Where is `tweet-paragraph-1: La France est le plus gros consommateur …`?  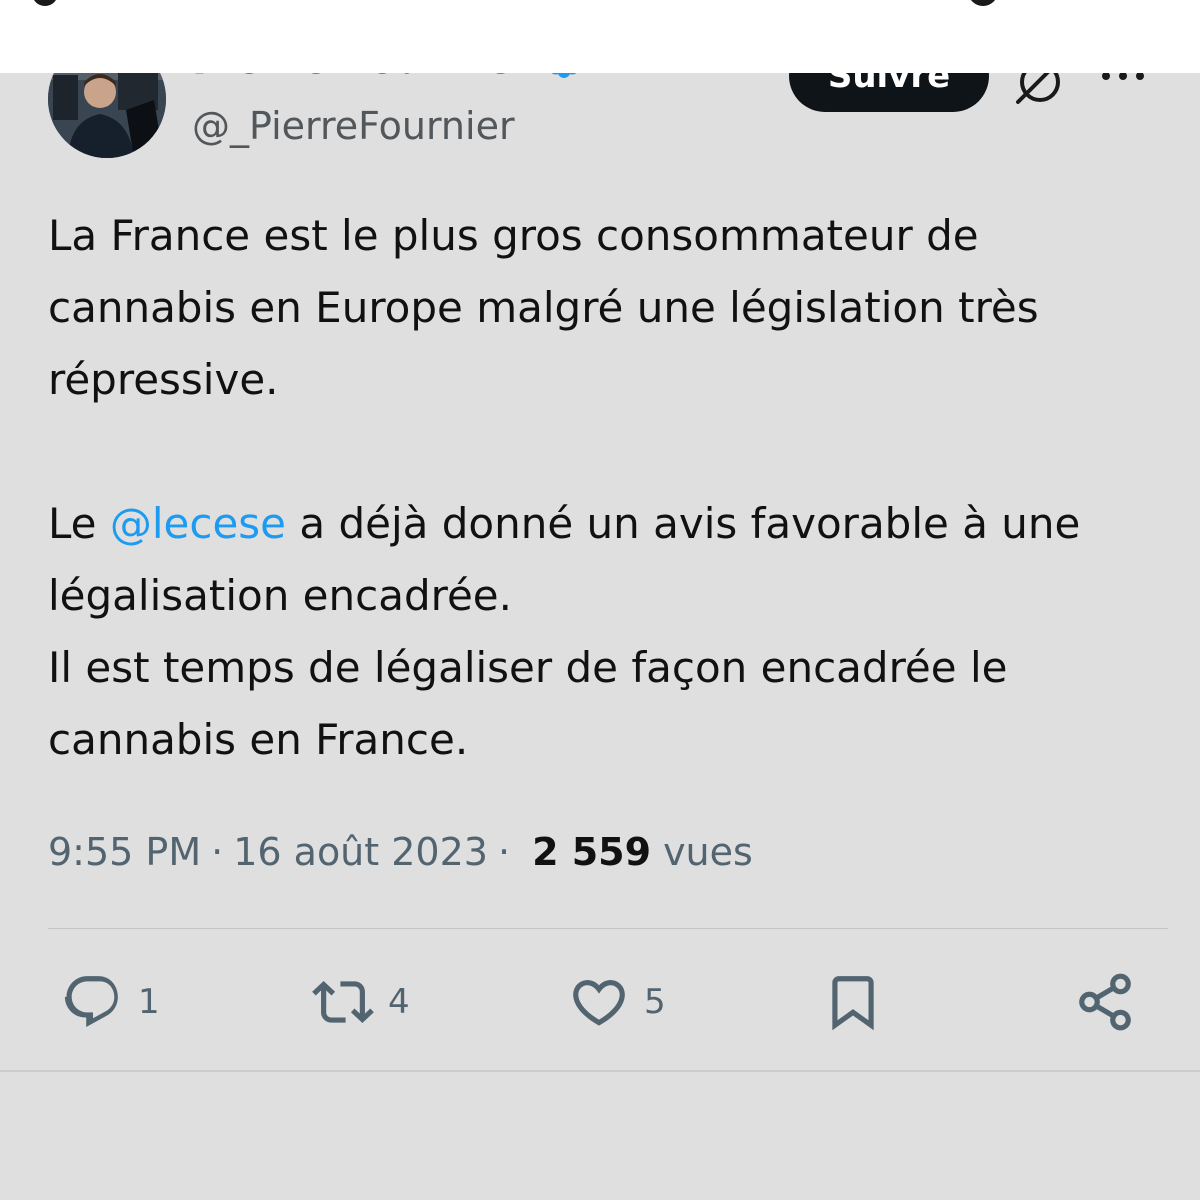
tweet-paragraph-1: La France est le plus gros consommateur … is located at coordinates (543, 307).